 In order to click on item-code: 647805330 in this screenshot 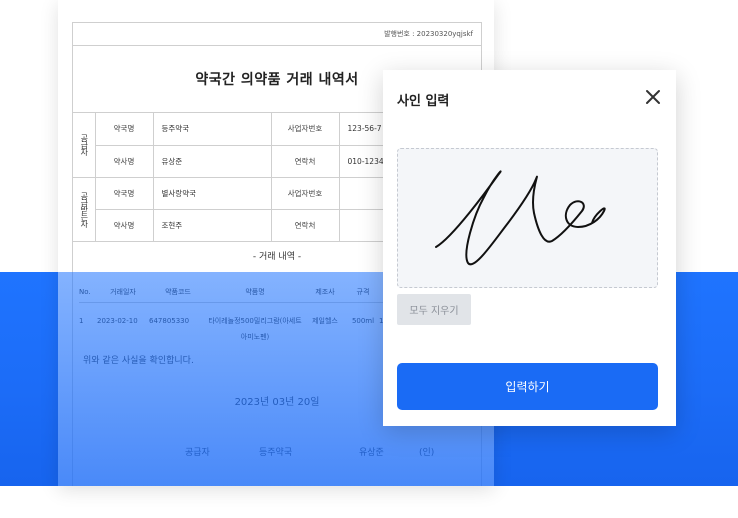, I will do `click(169, 321)`.